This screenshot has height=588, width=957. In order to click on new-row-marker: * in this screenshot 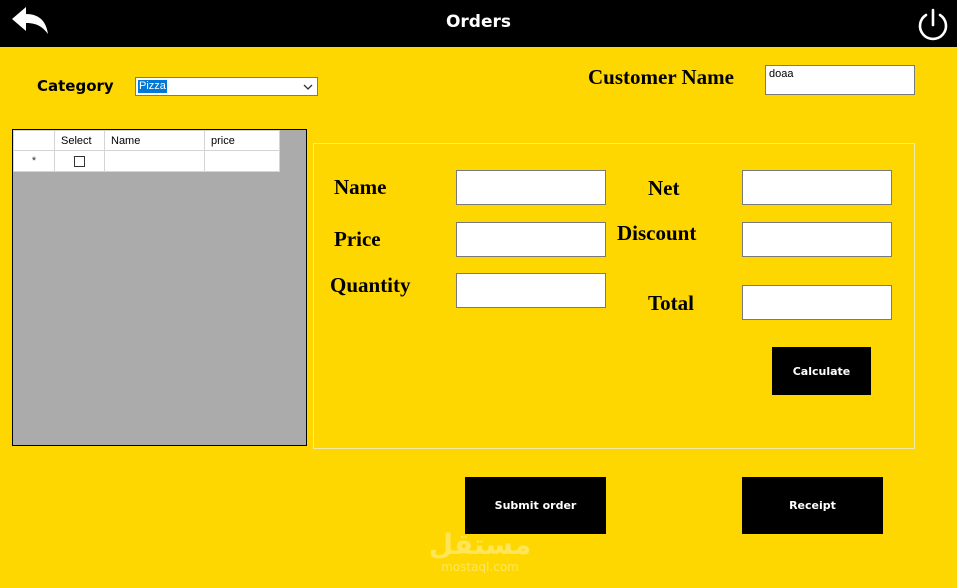, I will do `click(34, 161)`.